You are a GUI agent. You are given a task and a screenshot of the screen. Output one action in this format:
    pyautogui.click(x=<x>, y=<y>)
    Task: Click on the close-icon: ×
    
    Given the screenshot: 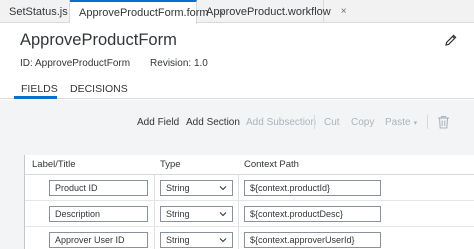 What is the action you would take?
    pyautogui.click(x=344, y=11)
    